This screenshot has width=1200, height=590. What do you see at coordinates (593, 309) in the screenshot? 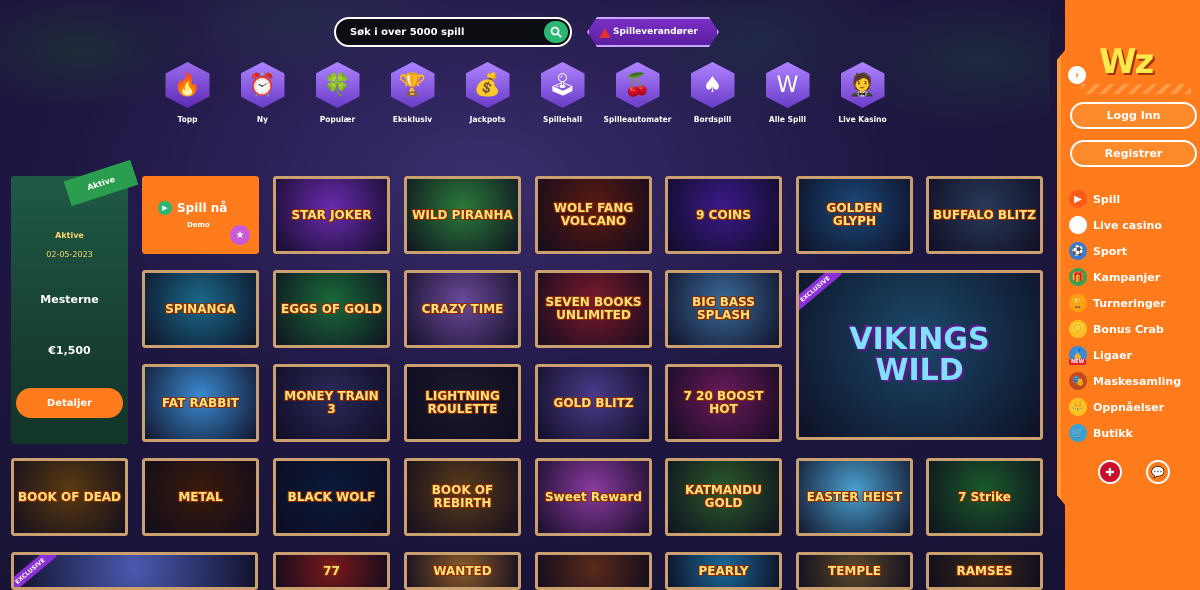
I see `game-tile: SEVEN BOOKS UNLIMITED` at bounding box center [593, 309].